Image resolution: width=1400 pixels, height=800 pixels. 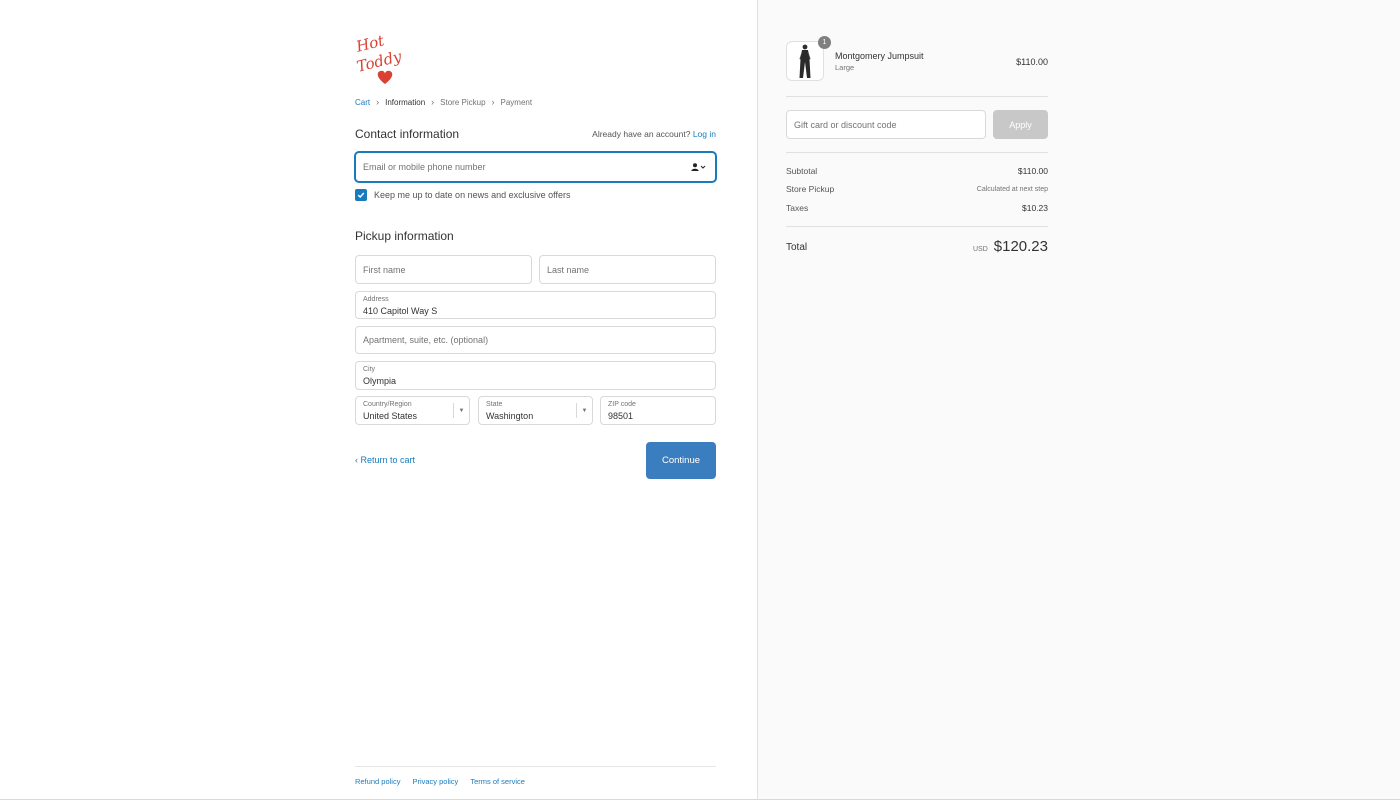 I want to click on return-to-cart-label: Return to cart, so click(x=388, y=460).